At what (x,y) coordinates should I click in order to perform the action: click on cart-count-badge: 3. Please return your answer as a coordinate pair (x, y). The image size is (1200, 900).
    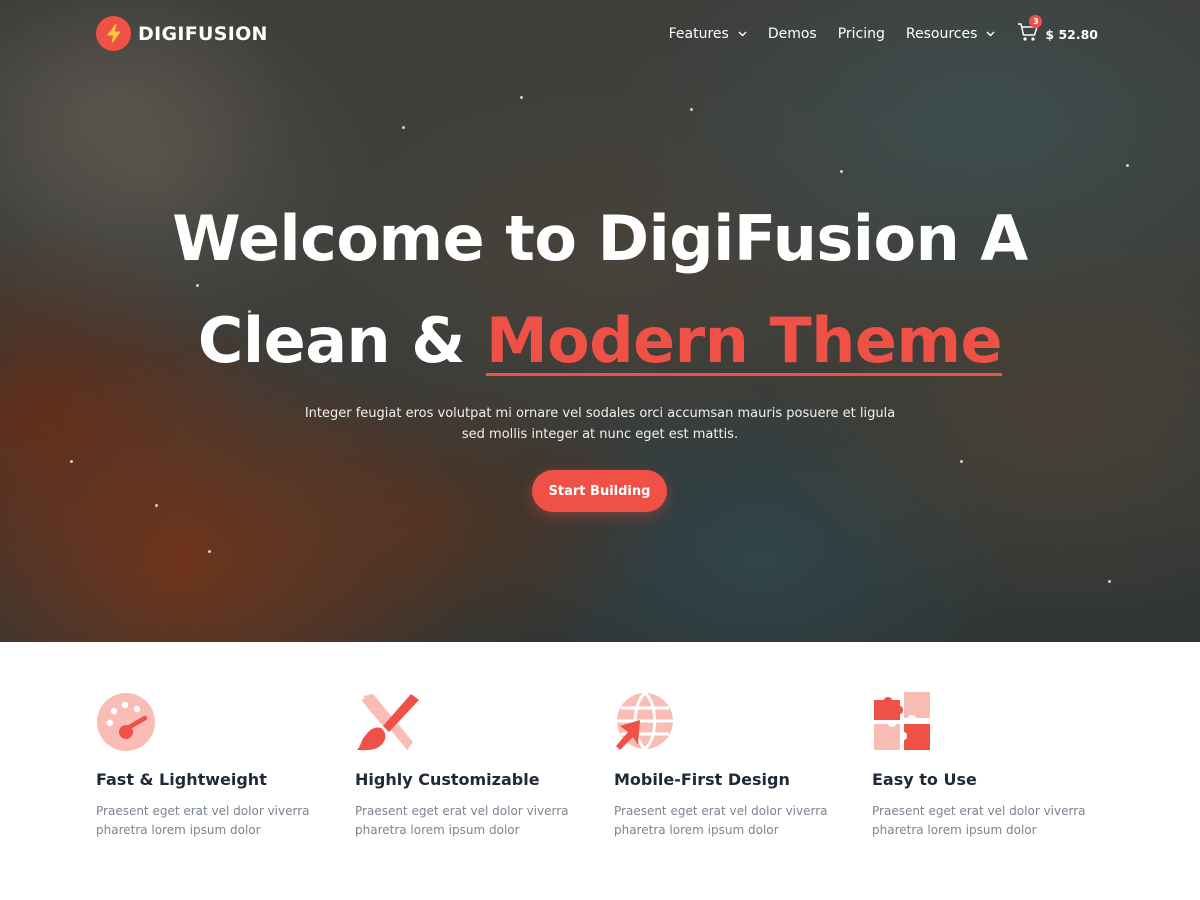
    Looking at the image, I should click on (1036, 21).